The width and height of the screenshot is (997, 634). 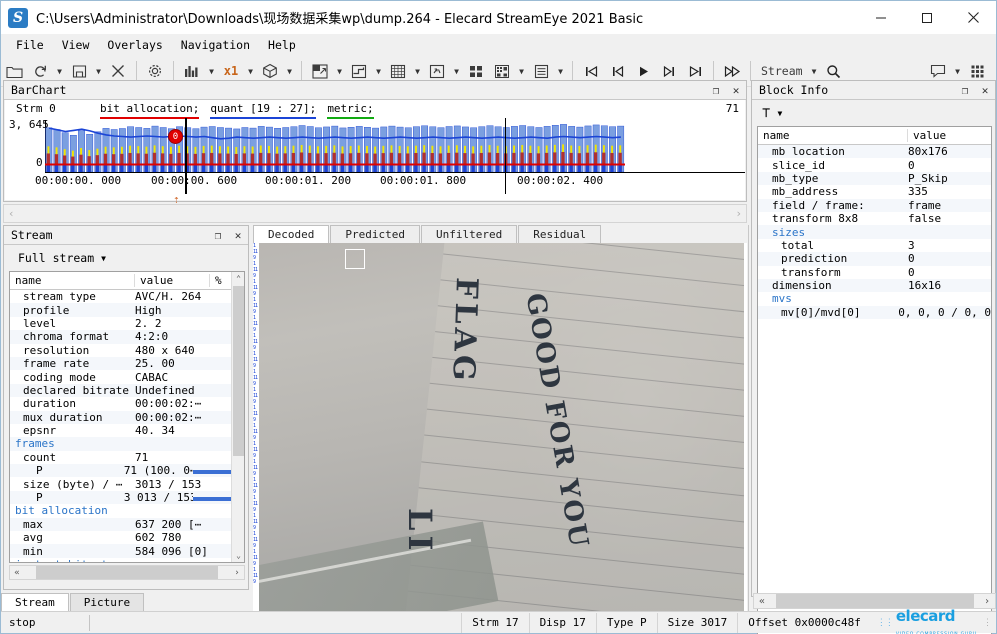 I want to click on tab-picture: Picture, so click(x=107, y=602).